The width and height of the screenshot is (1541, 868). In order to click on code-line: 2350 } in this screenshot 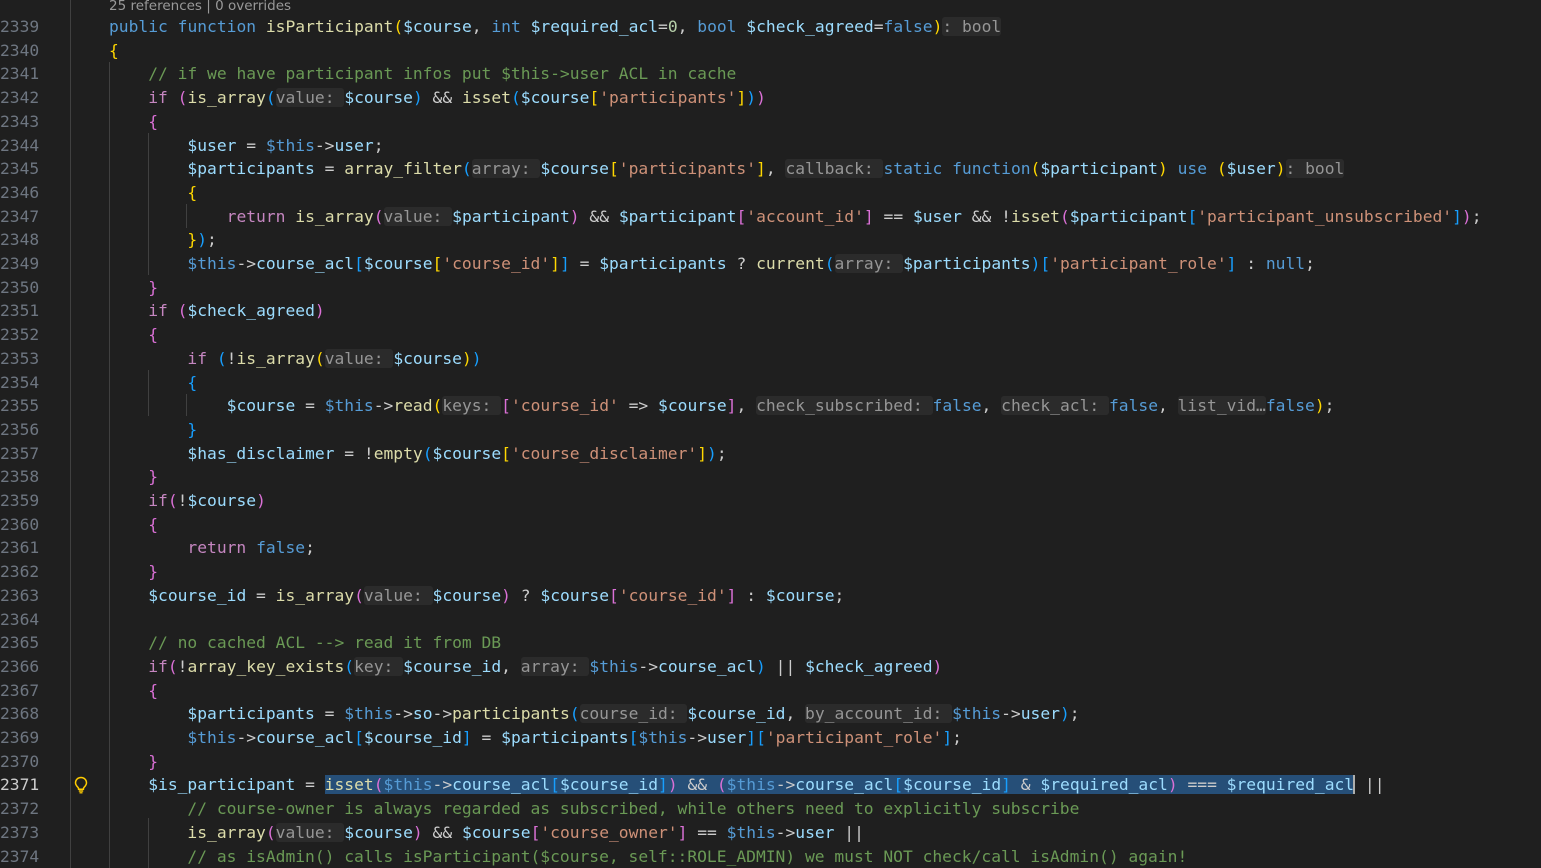, I will do `click(770, 288)`.